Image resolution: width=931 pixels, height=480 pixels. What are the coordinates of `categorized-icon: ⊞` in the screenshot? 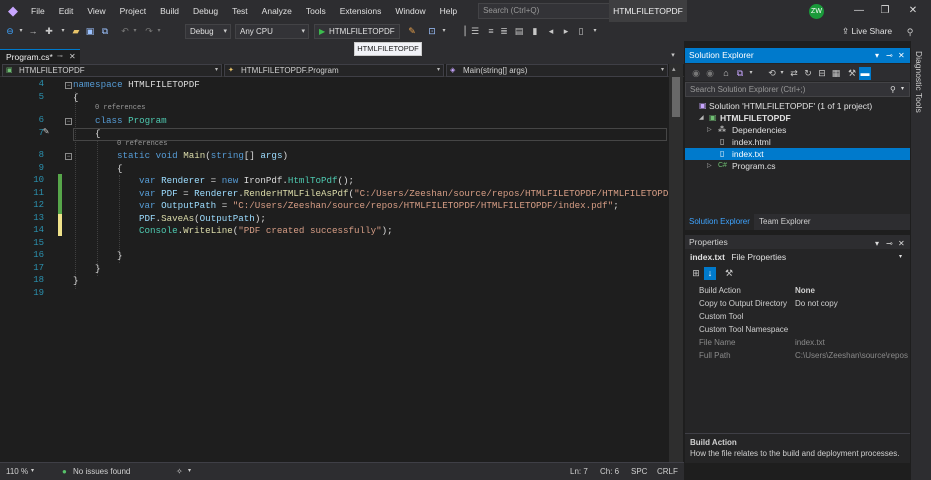 It's located at (696, 273).